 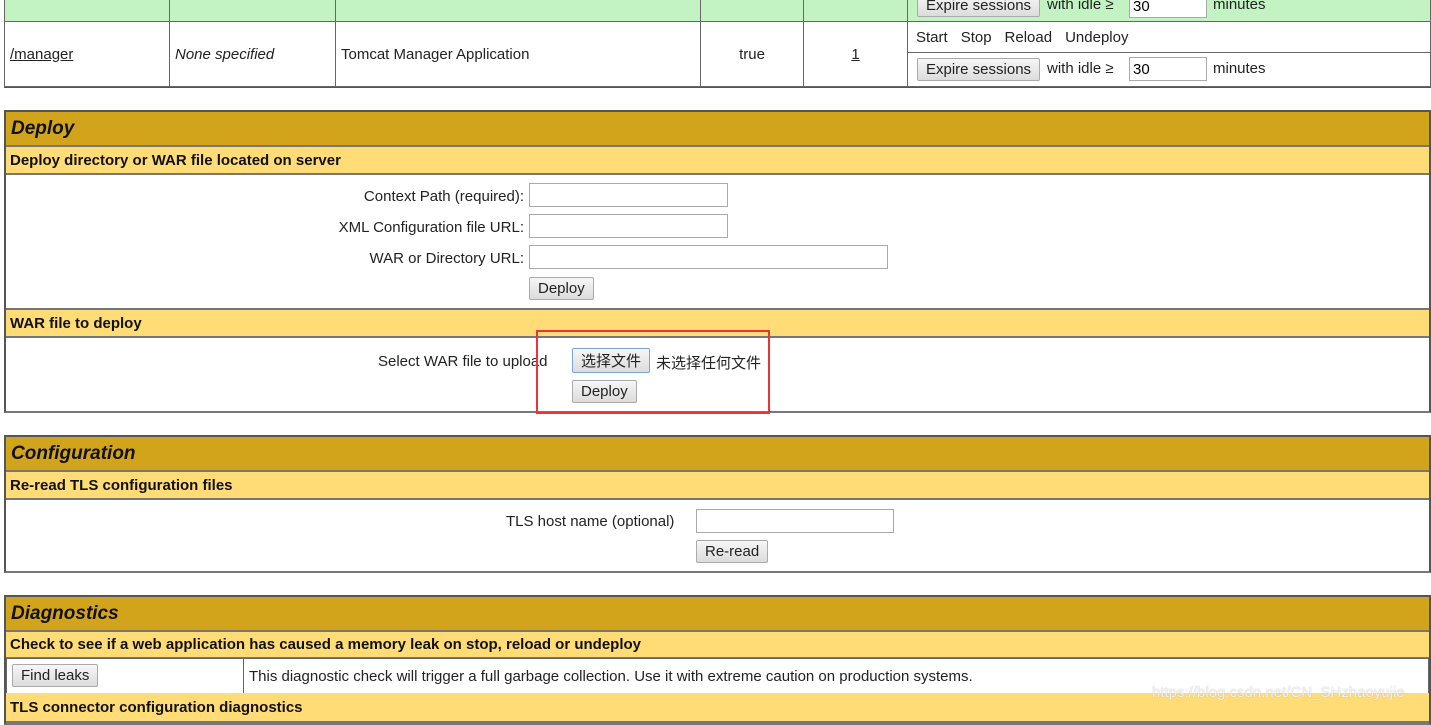 I want to click on find-leaks-button: Find leaks, so click(x=55, y=675).